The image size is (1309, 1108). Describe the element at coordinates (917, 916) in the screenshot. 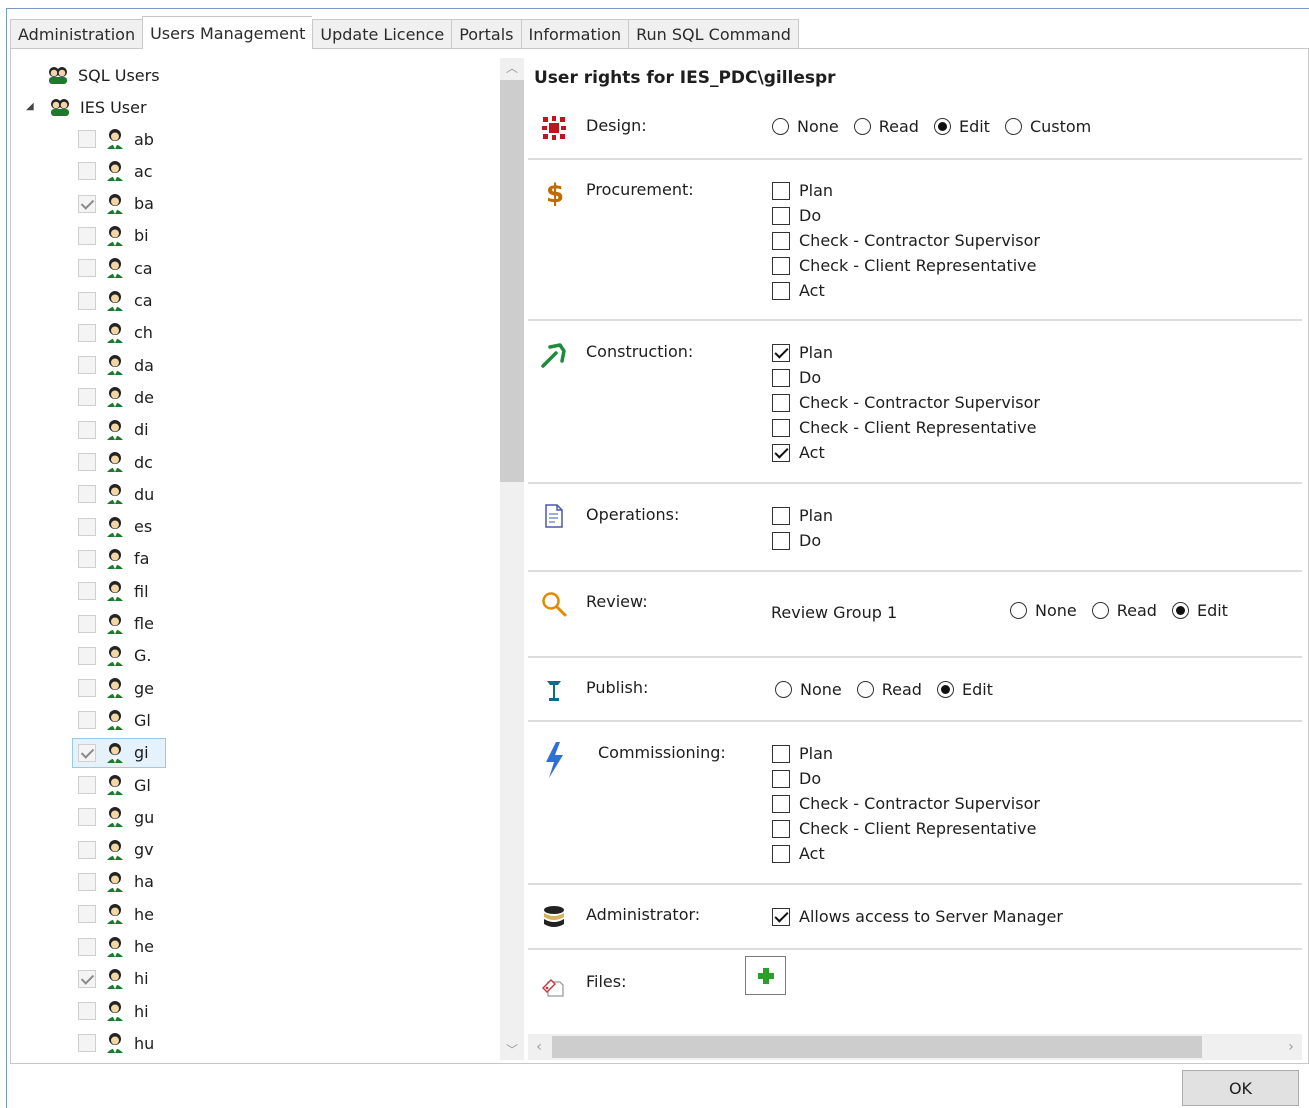

I see `administrator-option: Allows access to Server Manager` at that location.